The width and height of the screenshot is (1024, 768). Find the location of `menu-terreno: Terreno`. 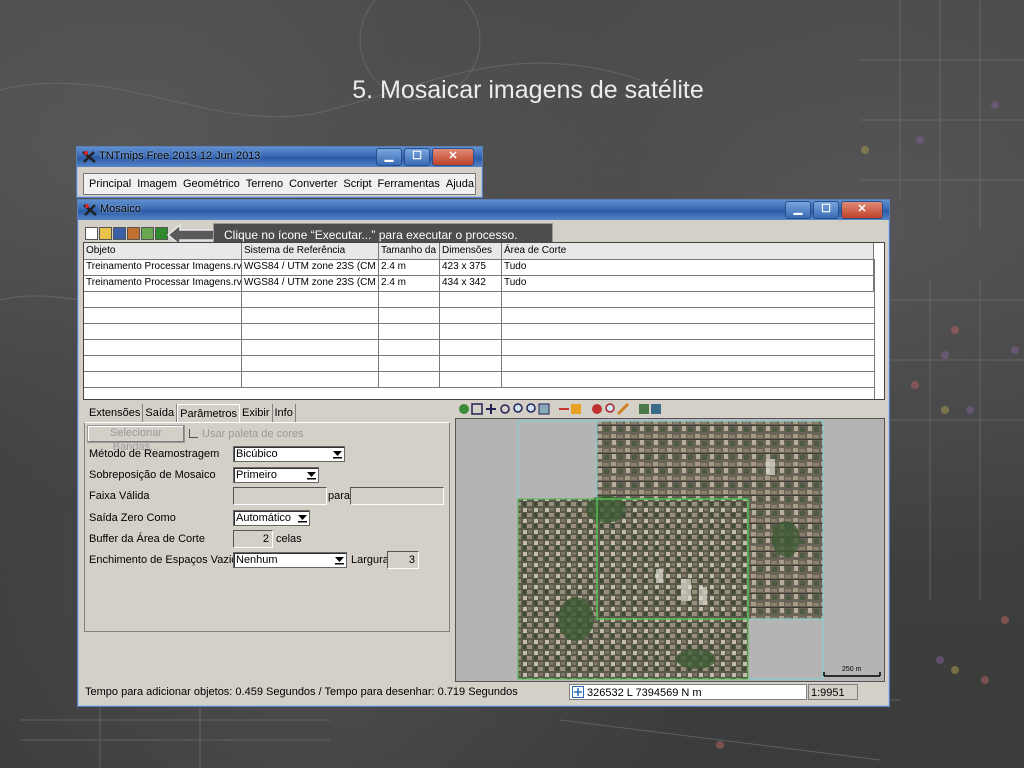

menu-terreno: Terreno is located at coordinates (264, 184).